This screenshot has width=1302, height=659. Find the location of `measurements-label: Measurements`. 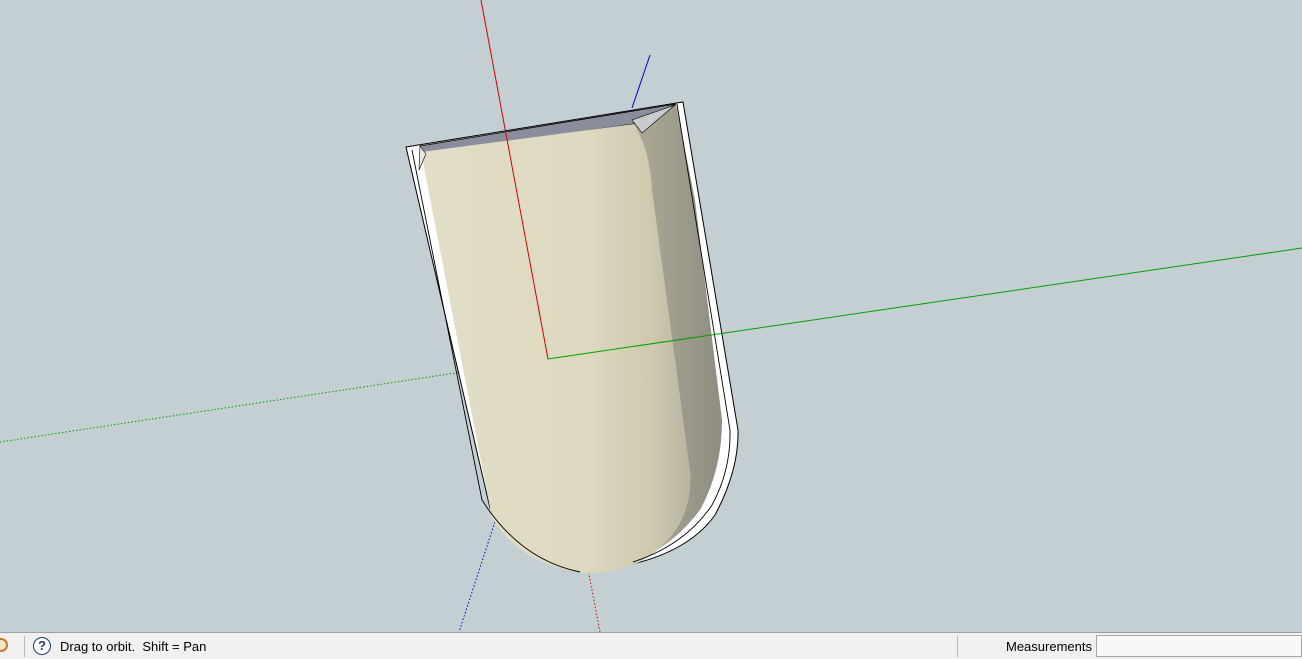

measurements-label: Measurements is located at coordinates (1049, 646).